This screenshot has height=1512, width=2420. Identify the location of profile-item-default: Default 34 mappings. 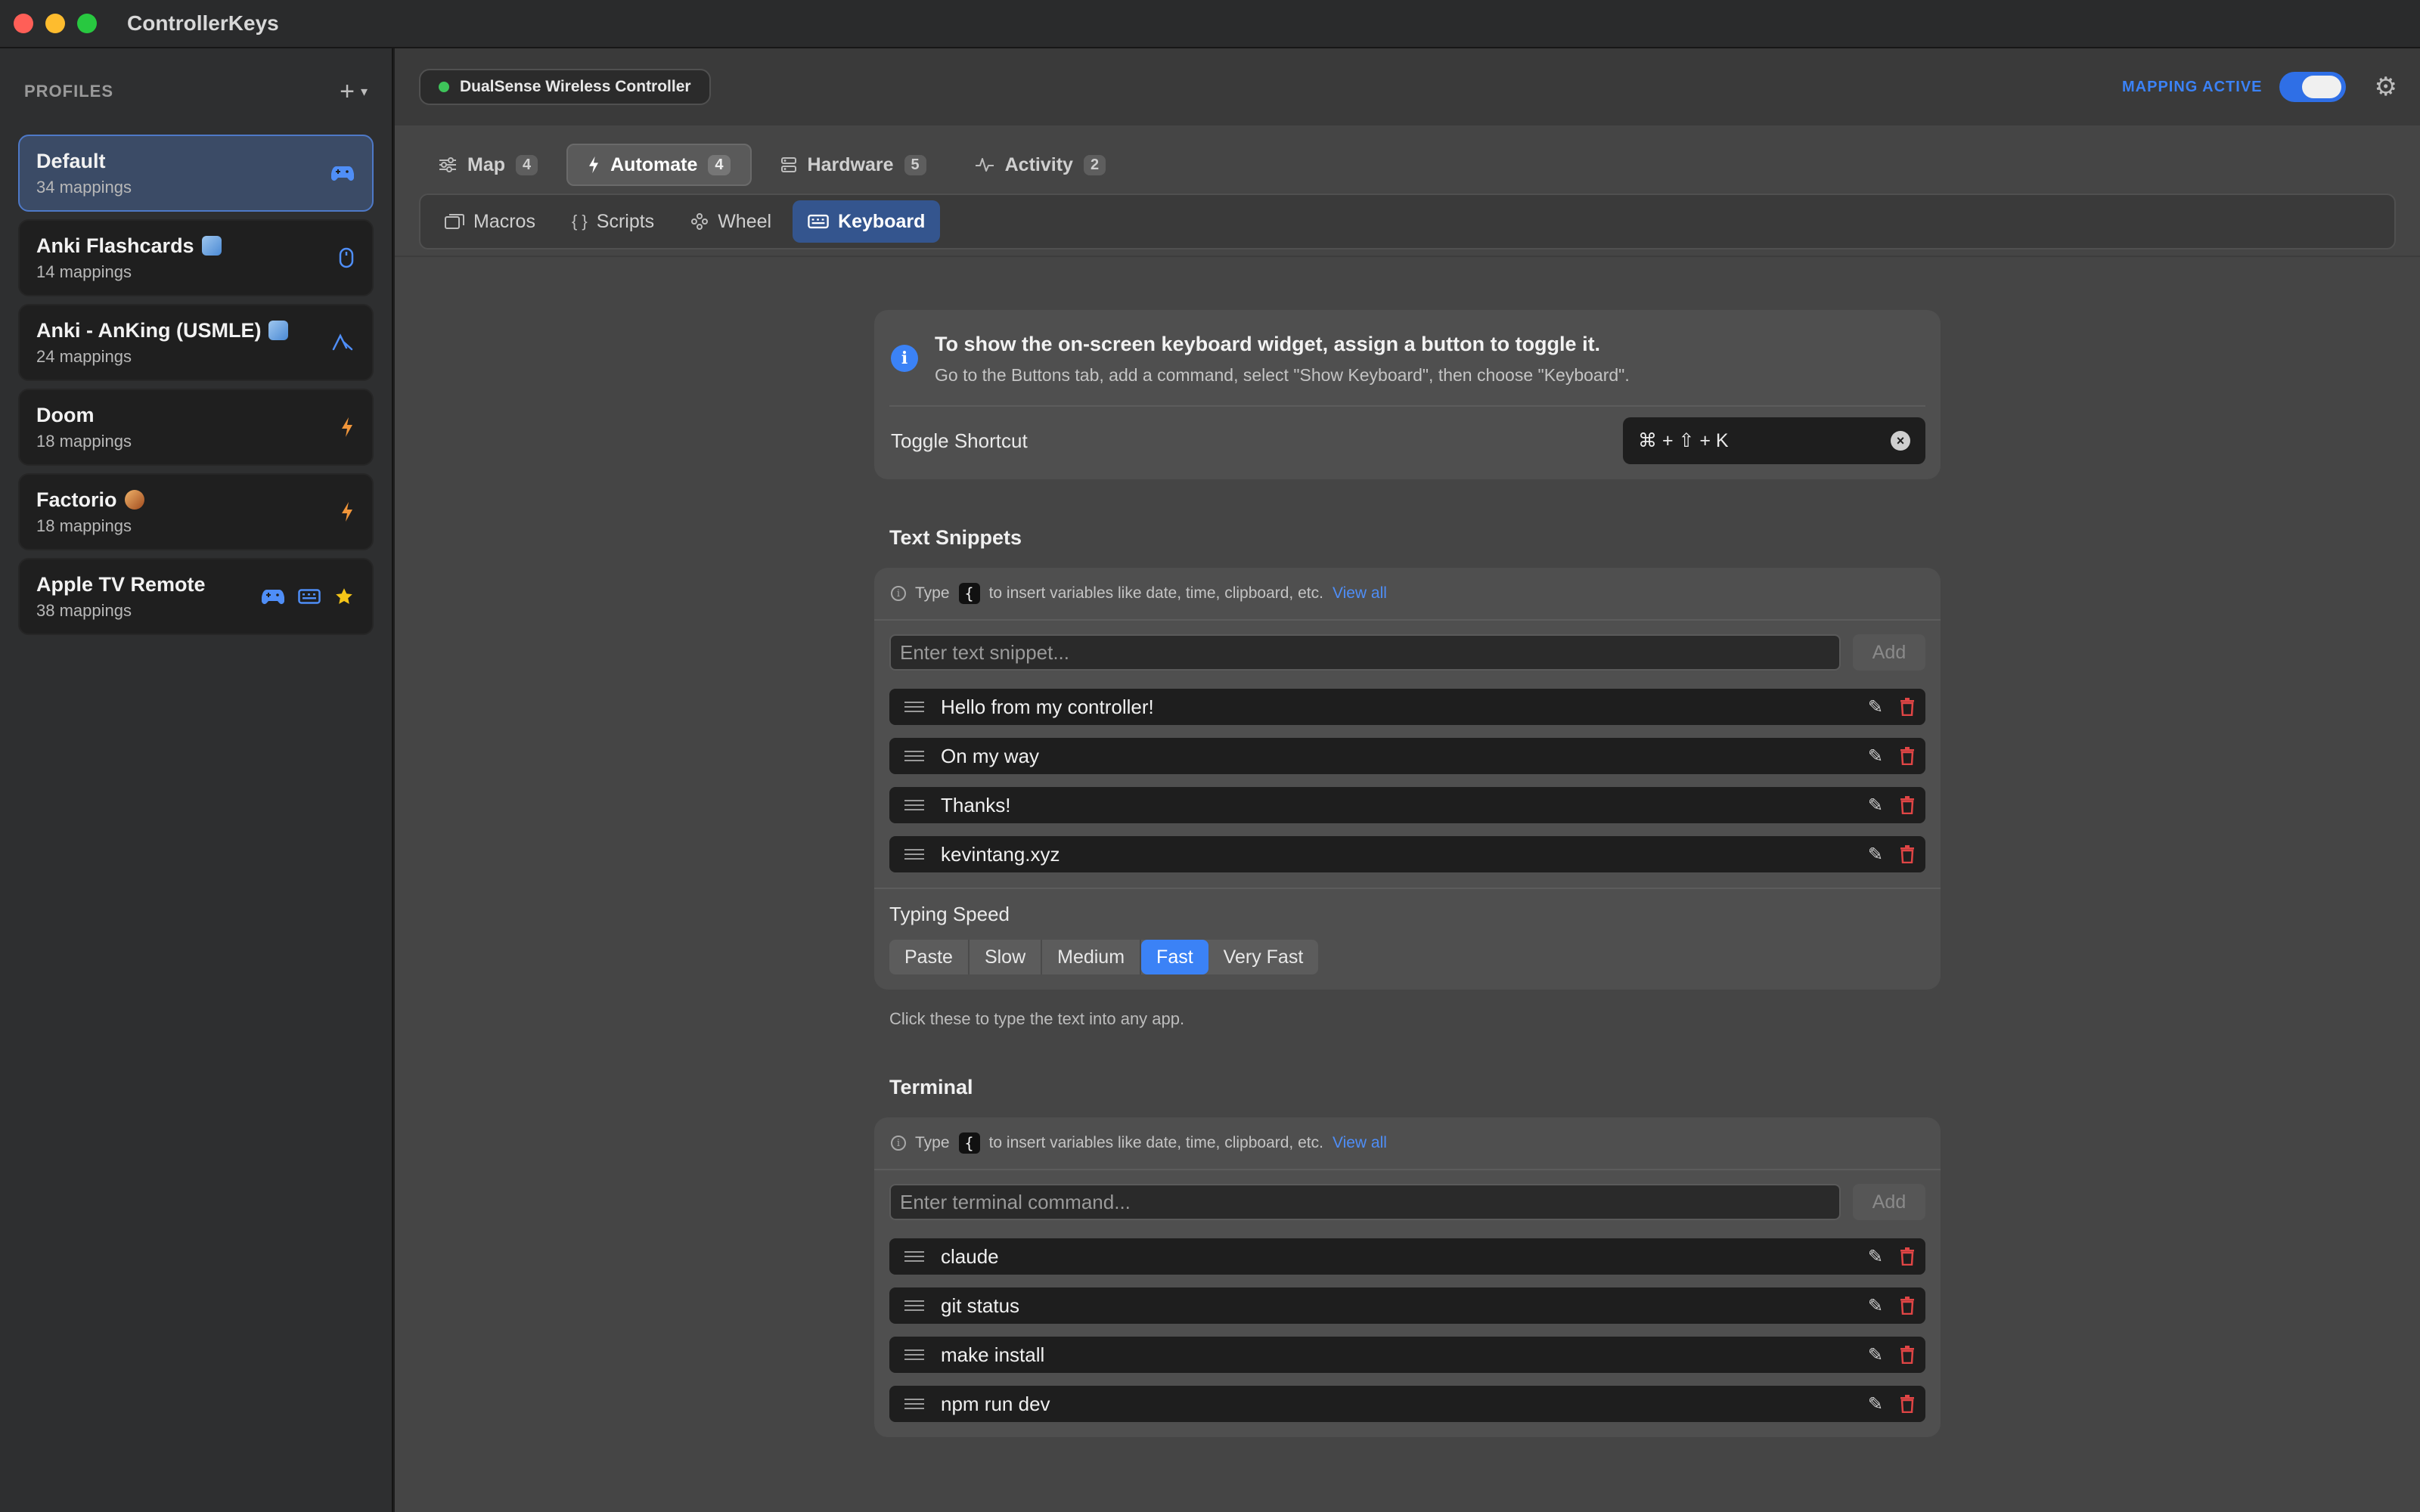
(196, 173).